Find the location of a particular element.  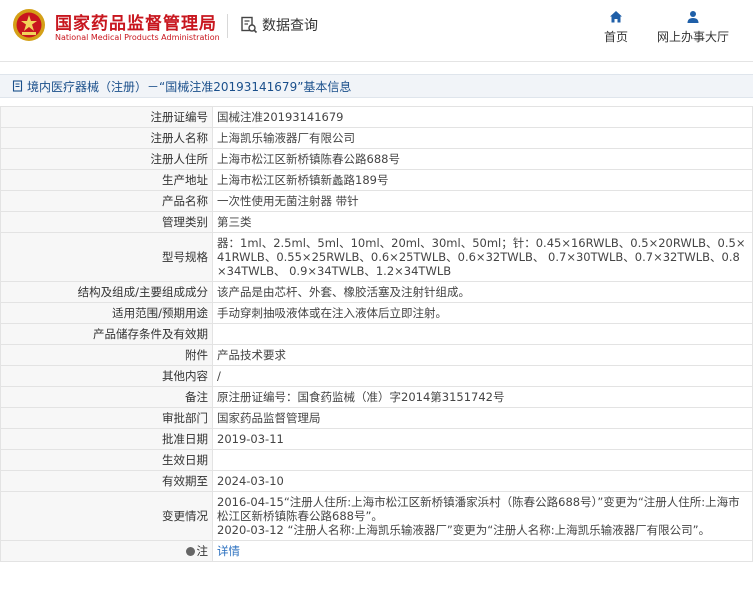

nav-online-hall: 网上办事大厅 is located at coordinates (693, 27).